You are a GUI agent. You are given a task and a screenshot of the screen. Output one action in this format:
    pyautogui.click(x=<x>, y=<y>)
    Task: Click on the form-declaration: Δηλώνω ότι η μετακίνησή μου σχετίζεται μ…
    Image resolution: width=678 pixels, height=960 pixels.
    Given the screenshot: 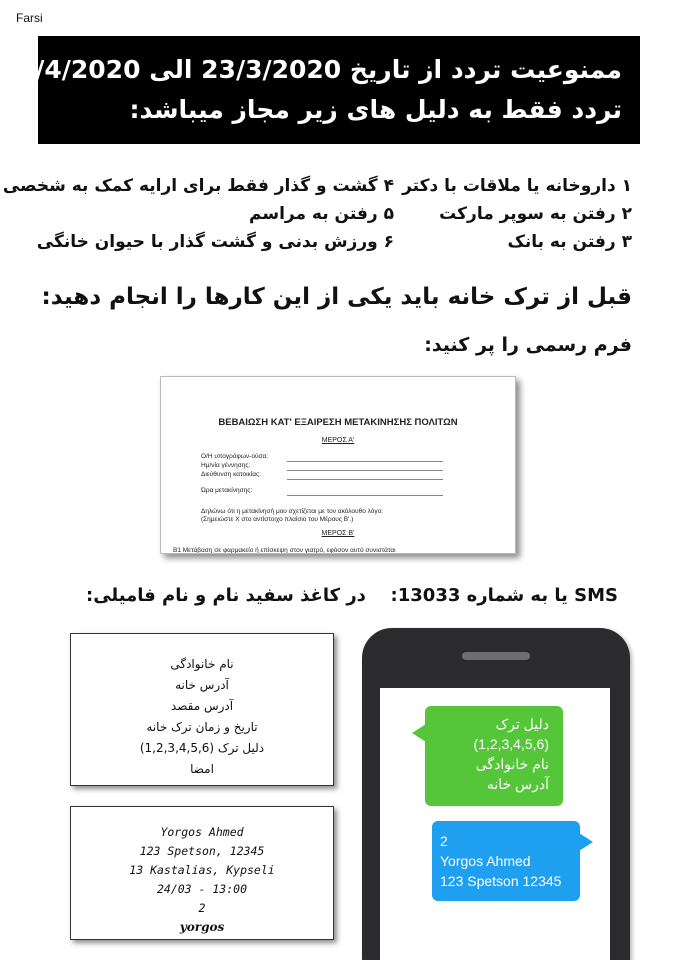 What is the action you would take?
    pyautogui.click(x=292, y=516)
    